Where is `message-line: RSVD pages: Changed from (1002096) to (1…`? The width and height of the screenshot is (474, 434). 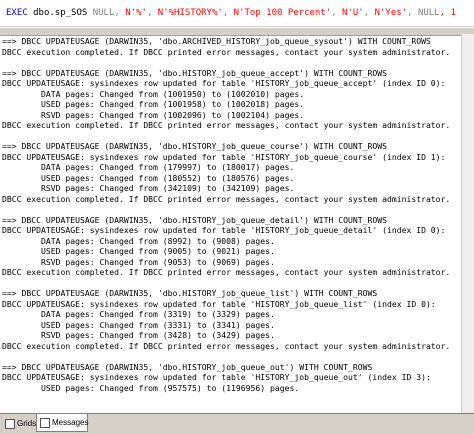
message-line: RSVD pages: Changed from (1002096) to (1… is located at coordinates (153, 114).